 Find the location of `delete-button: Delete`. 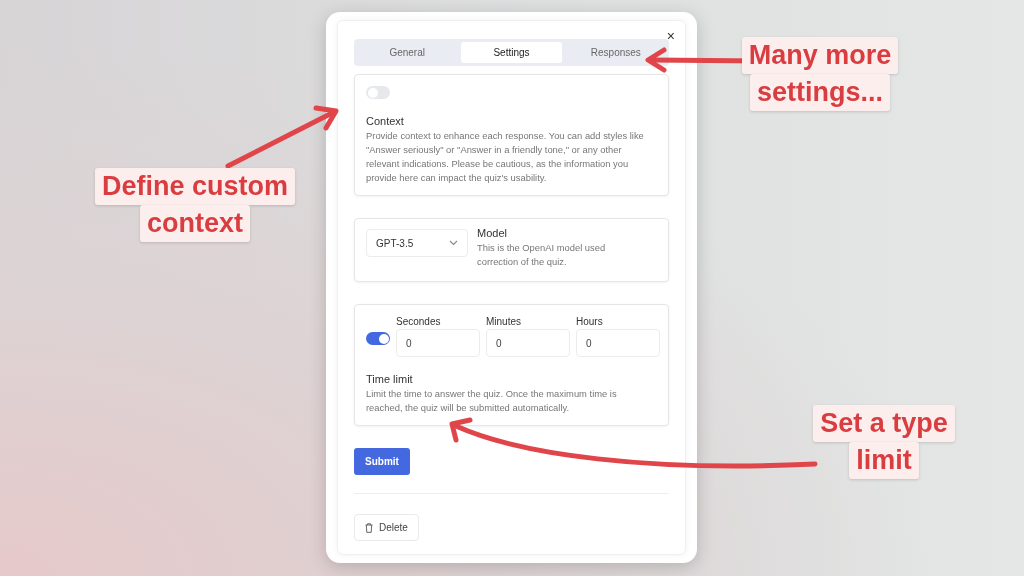

delete-button: Delete is located at coordinates (386, 527).